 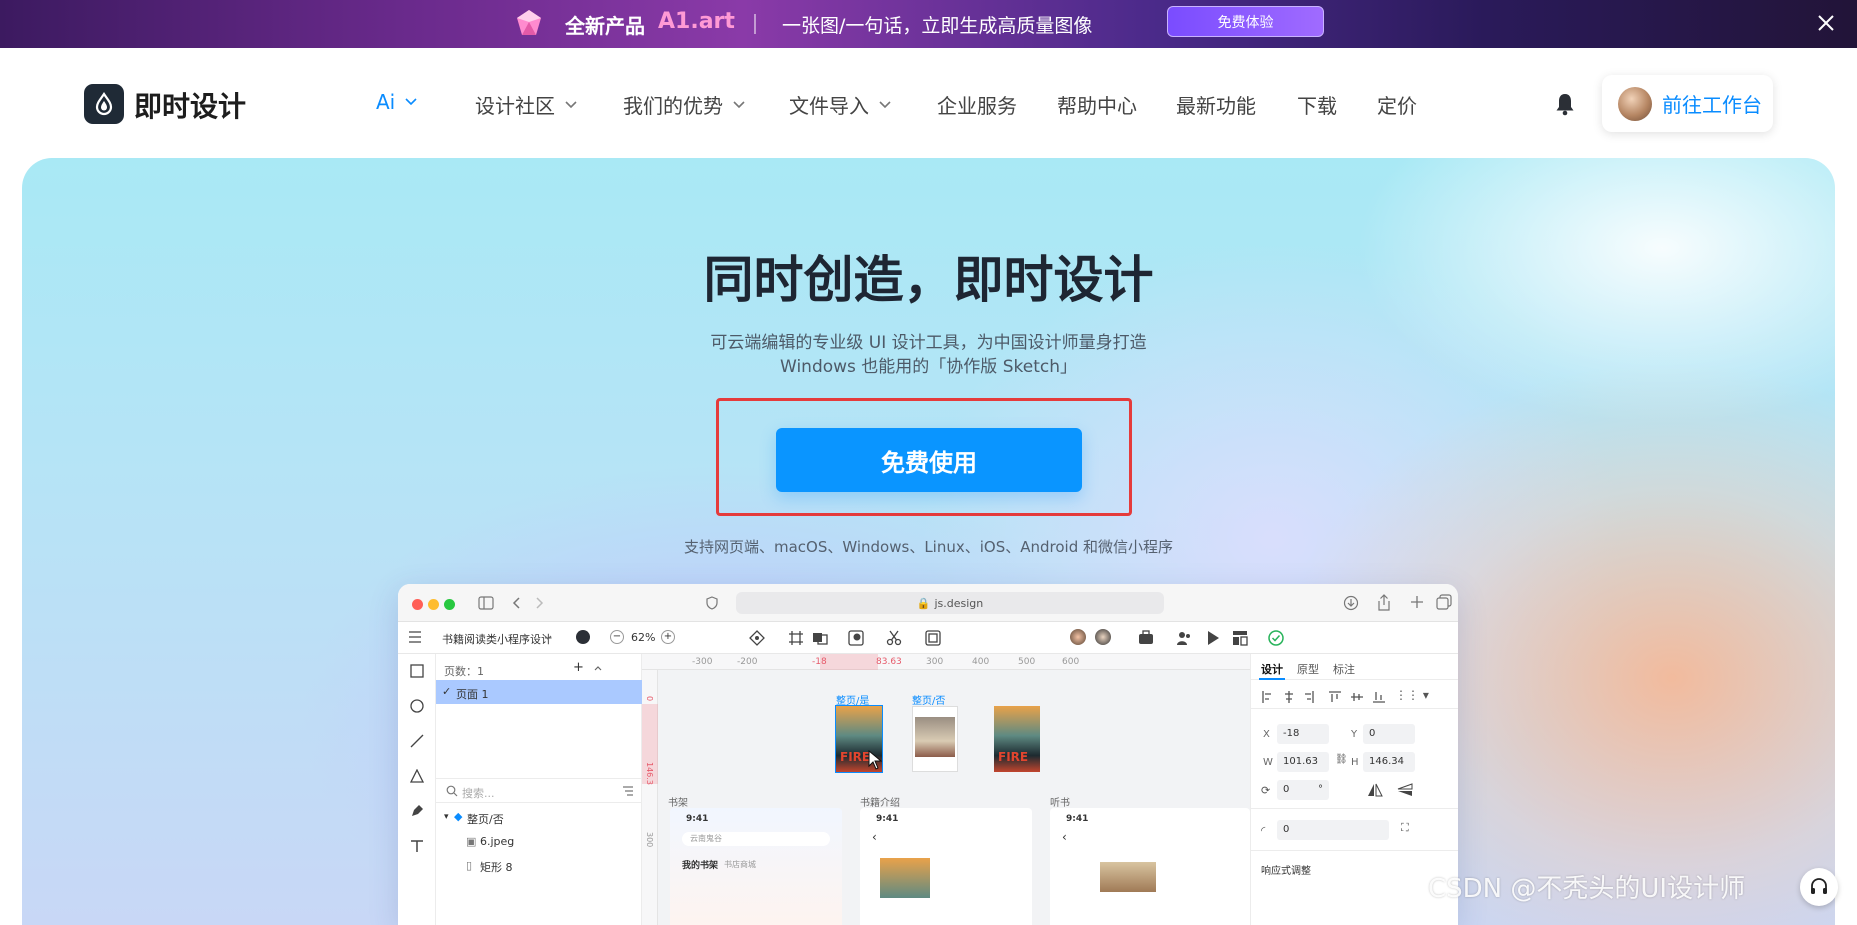 I want to click on logo-icon, so click(x=104, y=104).